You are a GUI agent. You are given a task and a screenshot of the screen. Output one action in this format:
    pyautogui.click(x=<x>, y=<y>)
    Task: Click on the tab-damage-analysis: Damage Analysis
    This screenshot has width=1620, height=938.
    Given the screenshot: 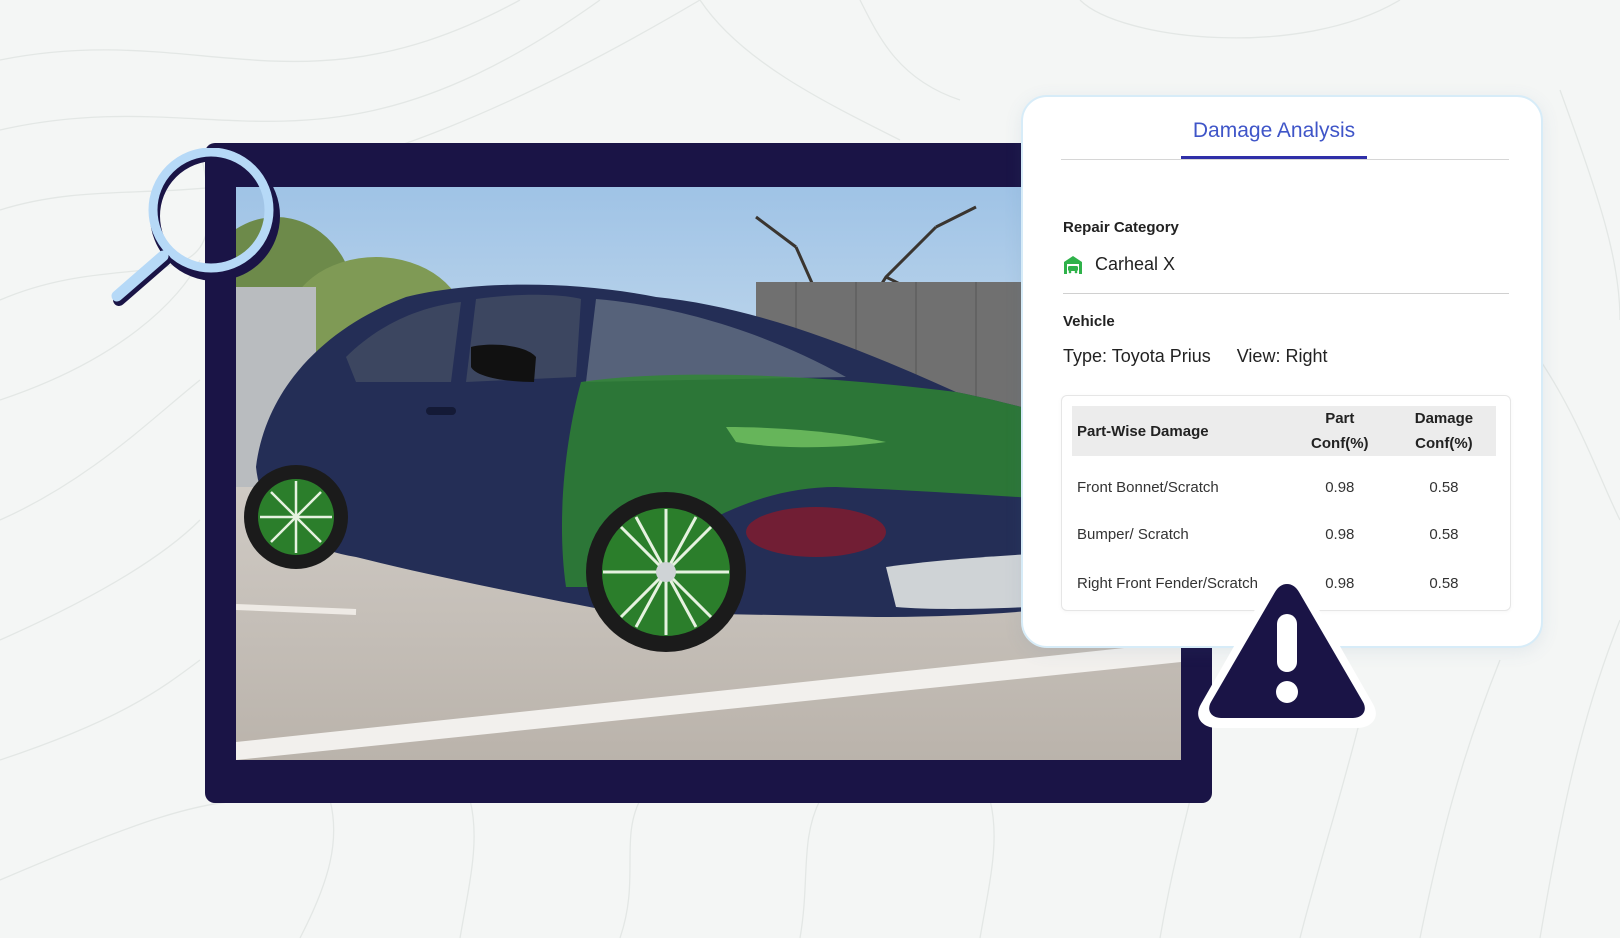 What is the action you would take?
    pyautogui.click(x=1274, y=128)
    